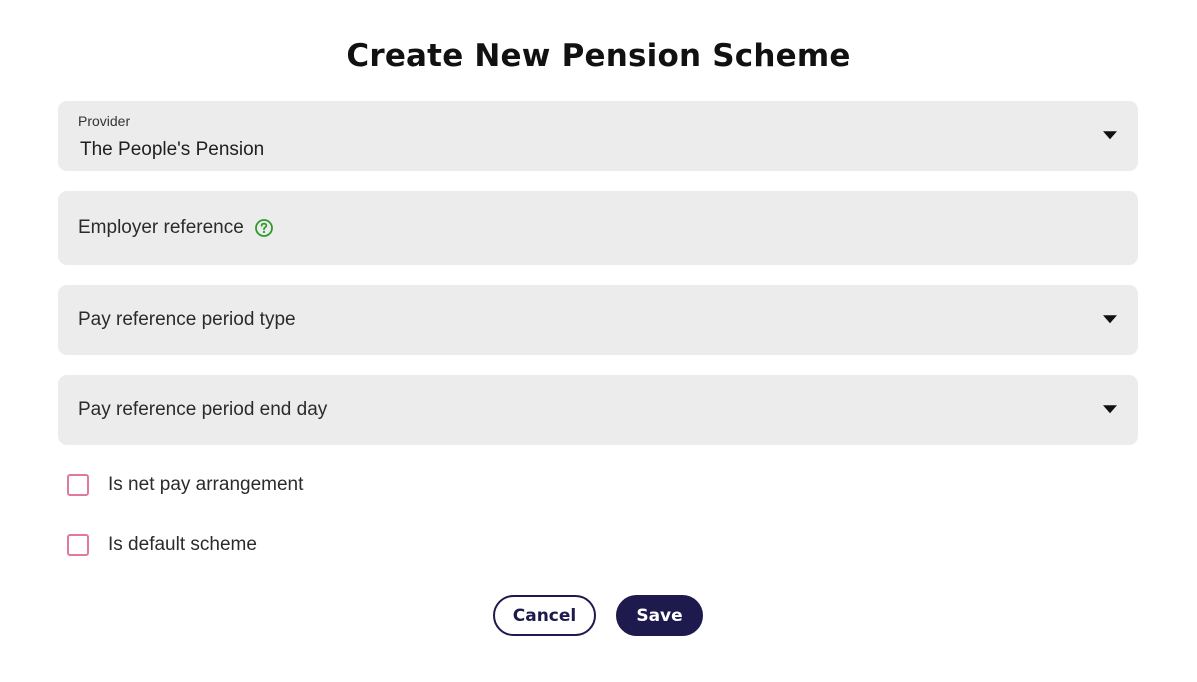 This screenshot has width=1197, height=682. What do you see at coordinates (659, 615) in the screenshot?
I see `save-button: Save` at bounding box center [659, 615].